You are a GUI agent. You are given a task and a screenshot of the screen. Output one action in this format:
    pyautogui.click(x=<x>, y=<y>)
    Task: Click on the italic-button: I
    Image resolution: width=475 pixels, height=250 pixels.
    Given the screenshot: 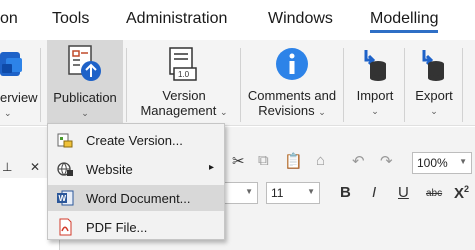 What is the action you would take?
    pyautogui.click(x=374, y=192)
    